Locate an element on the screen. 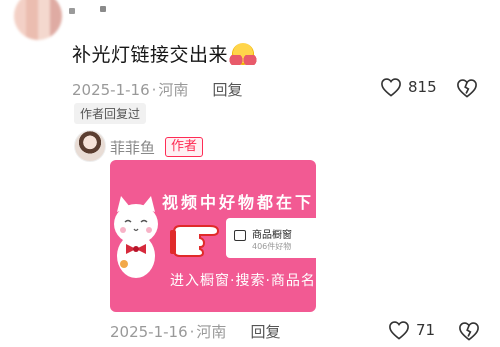 The image size is (500, 347). author-replied-badge: 作者回复过 is located at coordinates (110, 113).